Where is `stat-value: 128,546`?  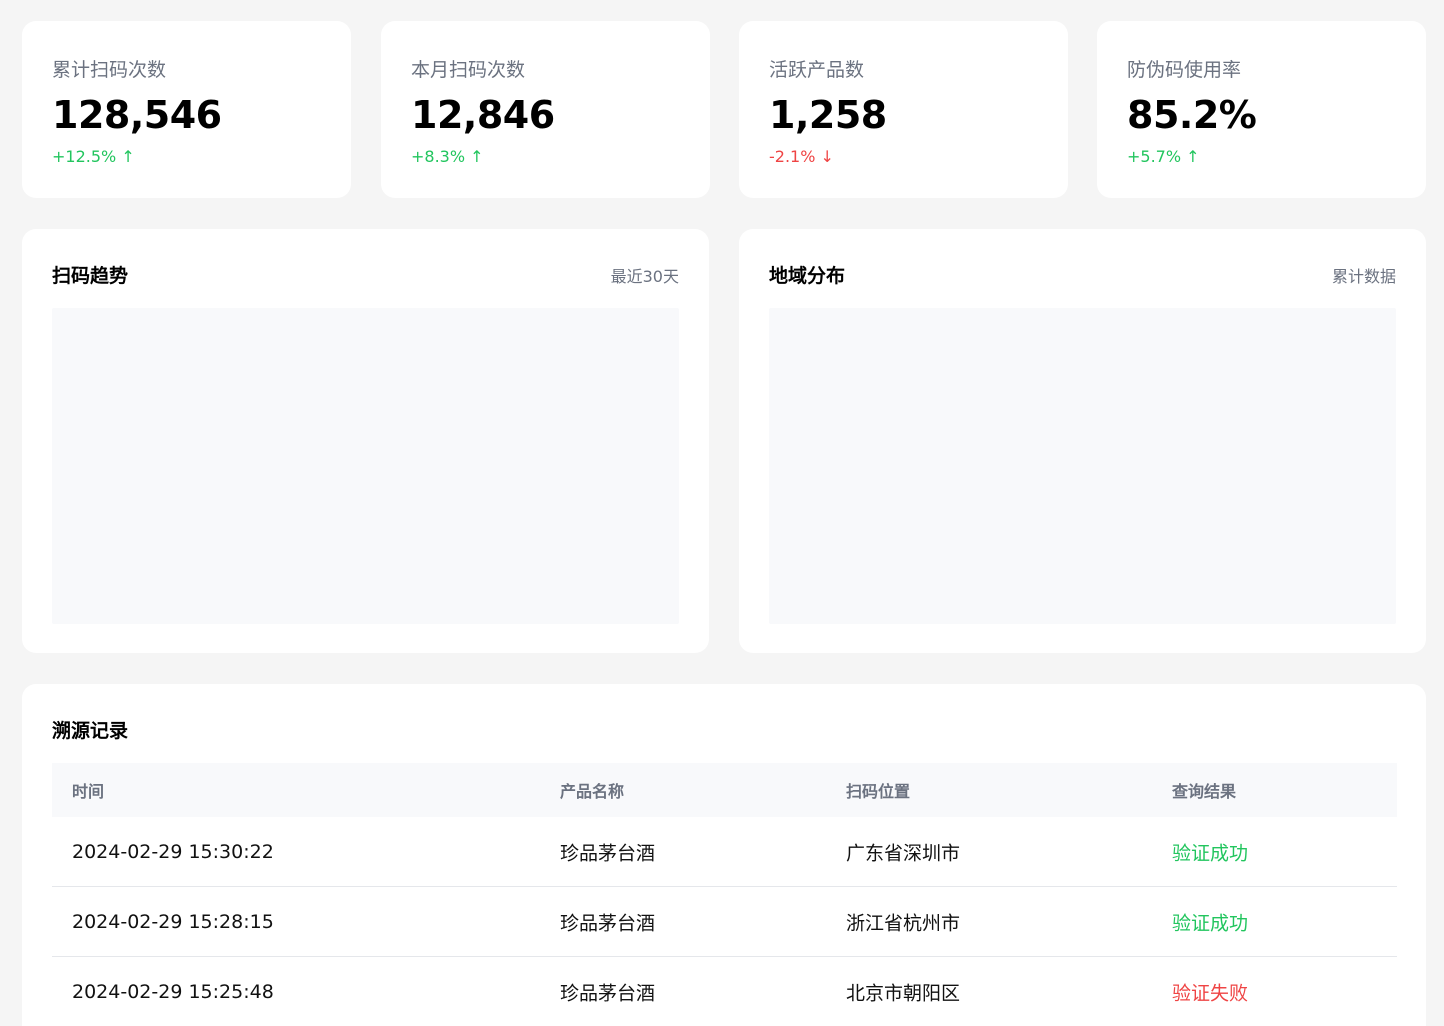 stat-value: 128,546 is located at coordinates (137, 115).